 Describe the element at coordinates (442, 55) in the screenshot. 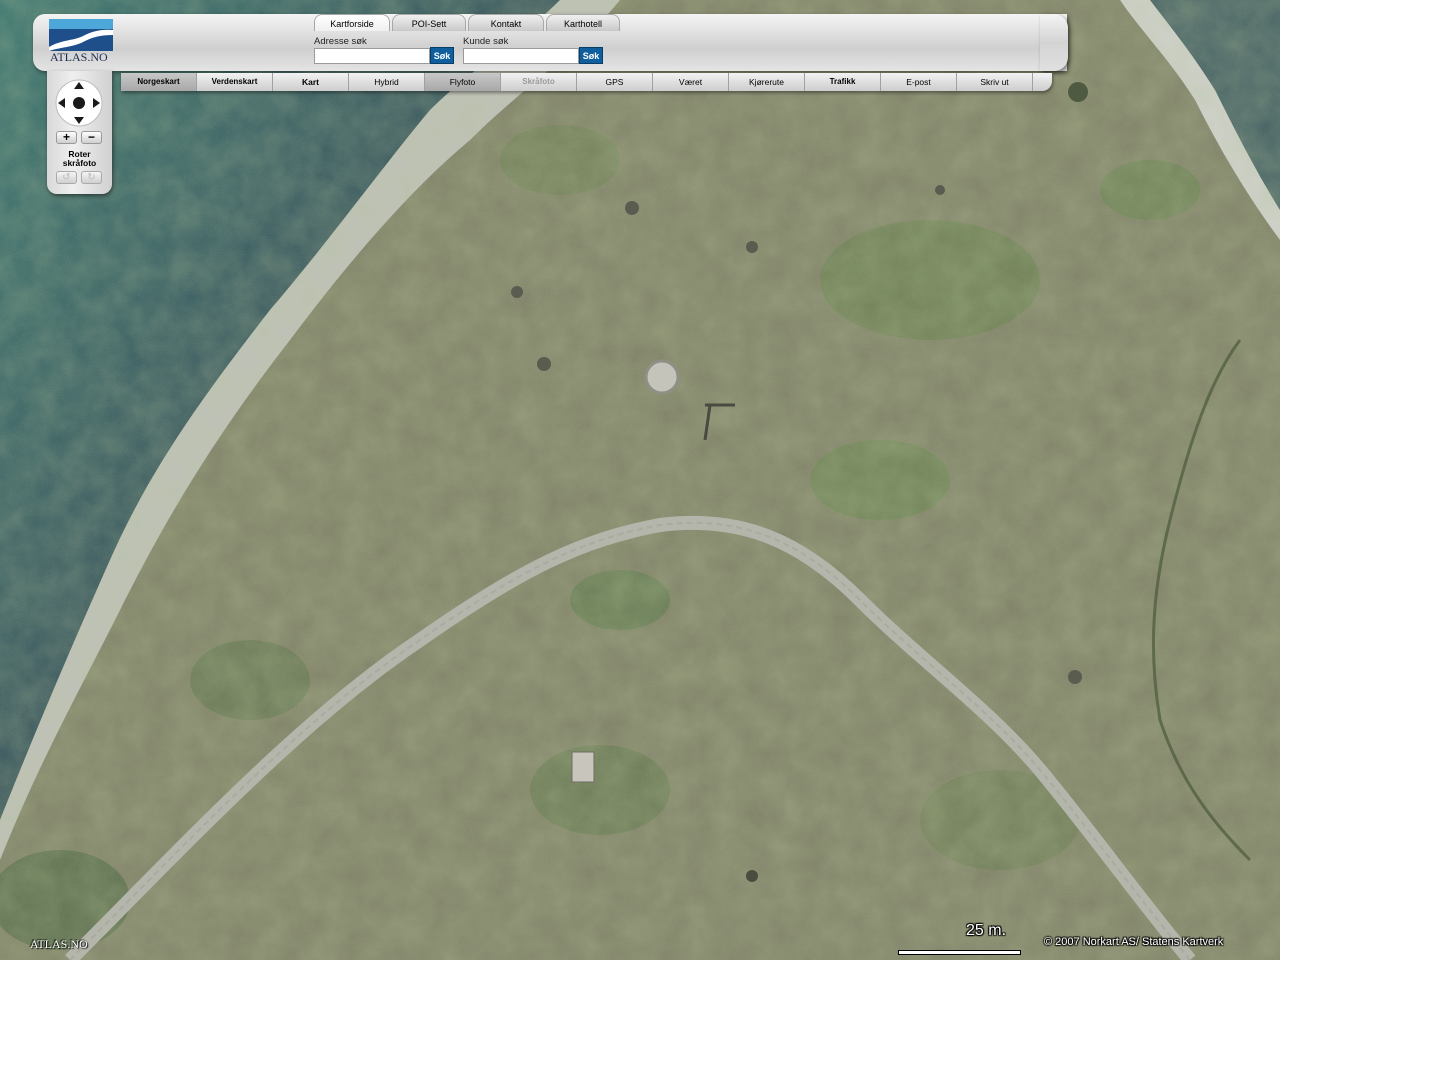

I see `address-search-button: Søk` at that location.